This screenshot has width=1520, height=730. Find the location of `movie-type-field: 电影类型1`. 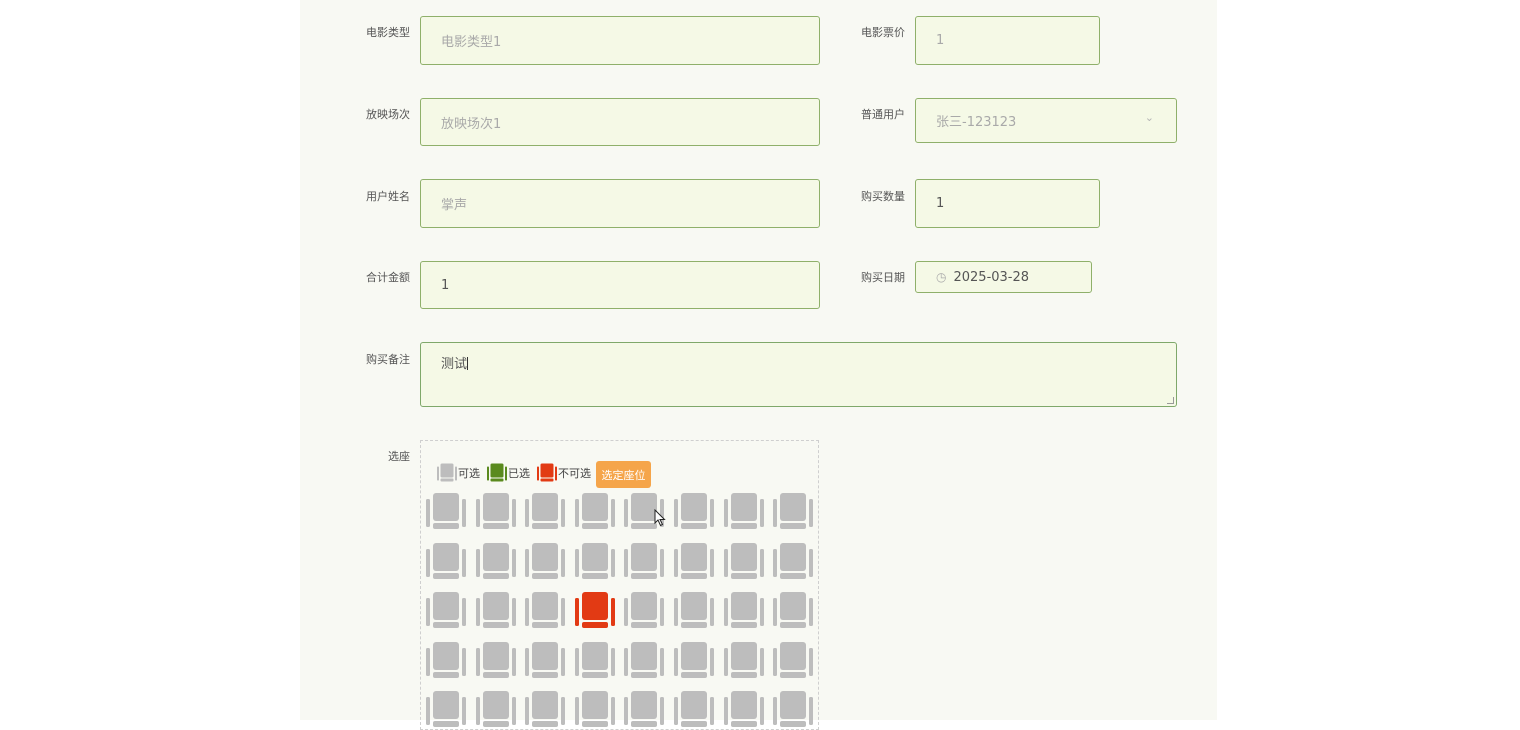

movie-type-field: 电影类型1 is located at coordinates (620, 40).